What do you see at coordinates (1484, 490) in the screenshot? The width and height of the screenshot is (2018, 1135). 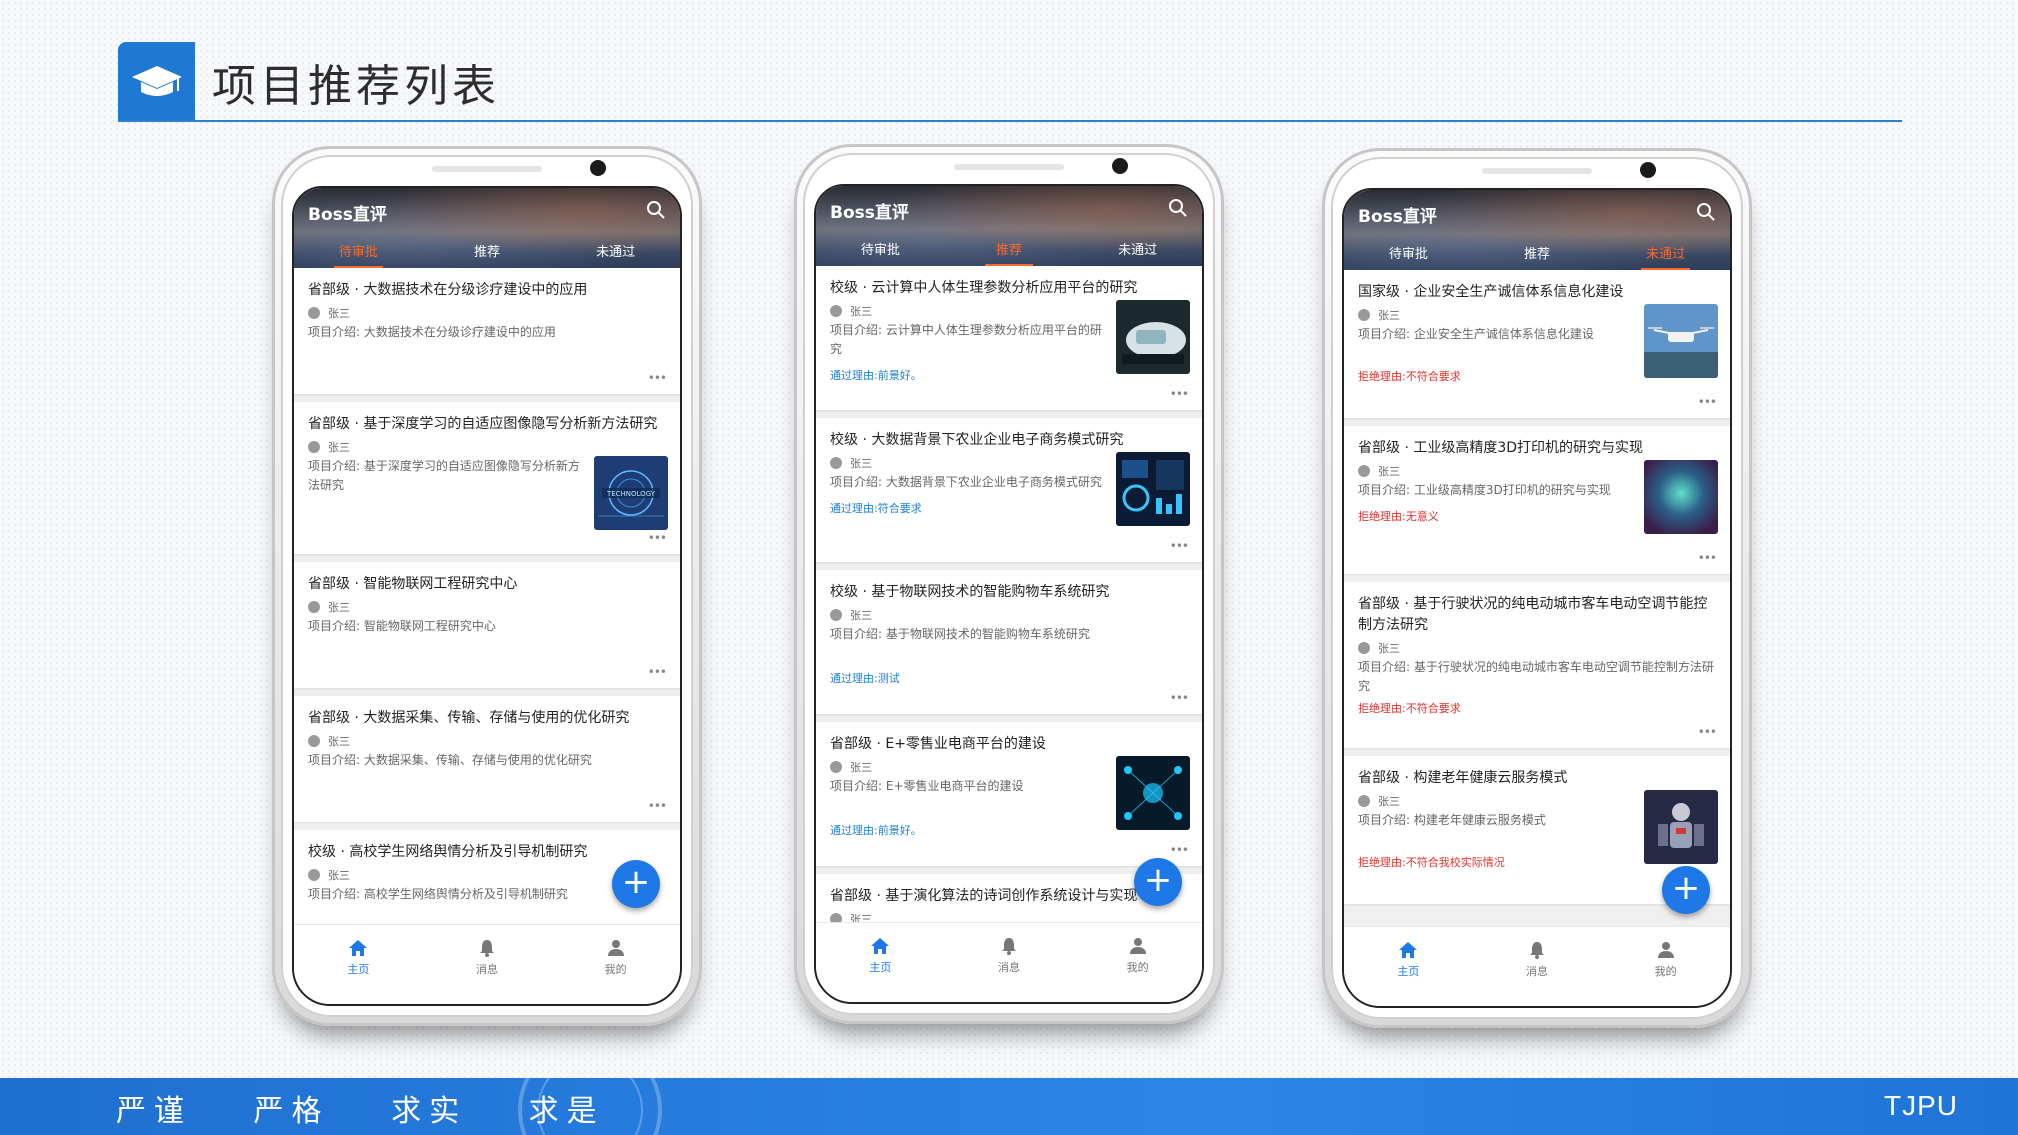 I see `project-intro: 项目介绍: 工业级高精度3D打印机的研究与实现` at bounding box center [1484, 490].